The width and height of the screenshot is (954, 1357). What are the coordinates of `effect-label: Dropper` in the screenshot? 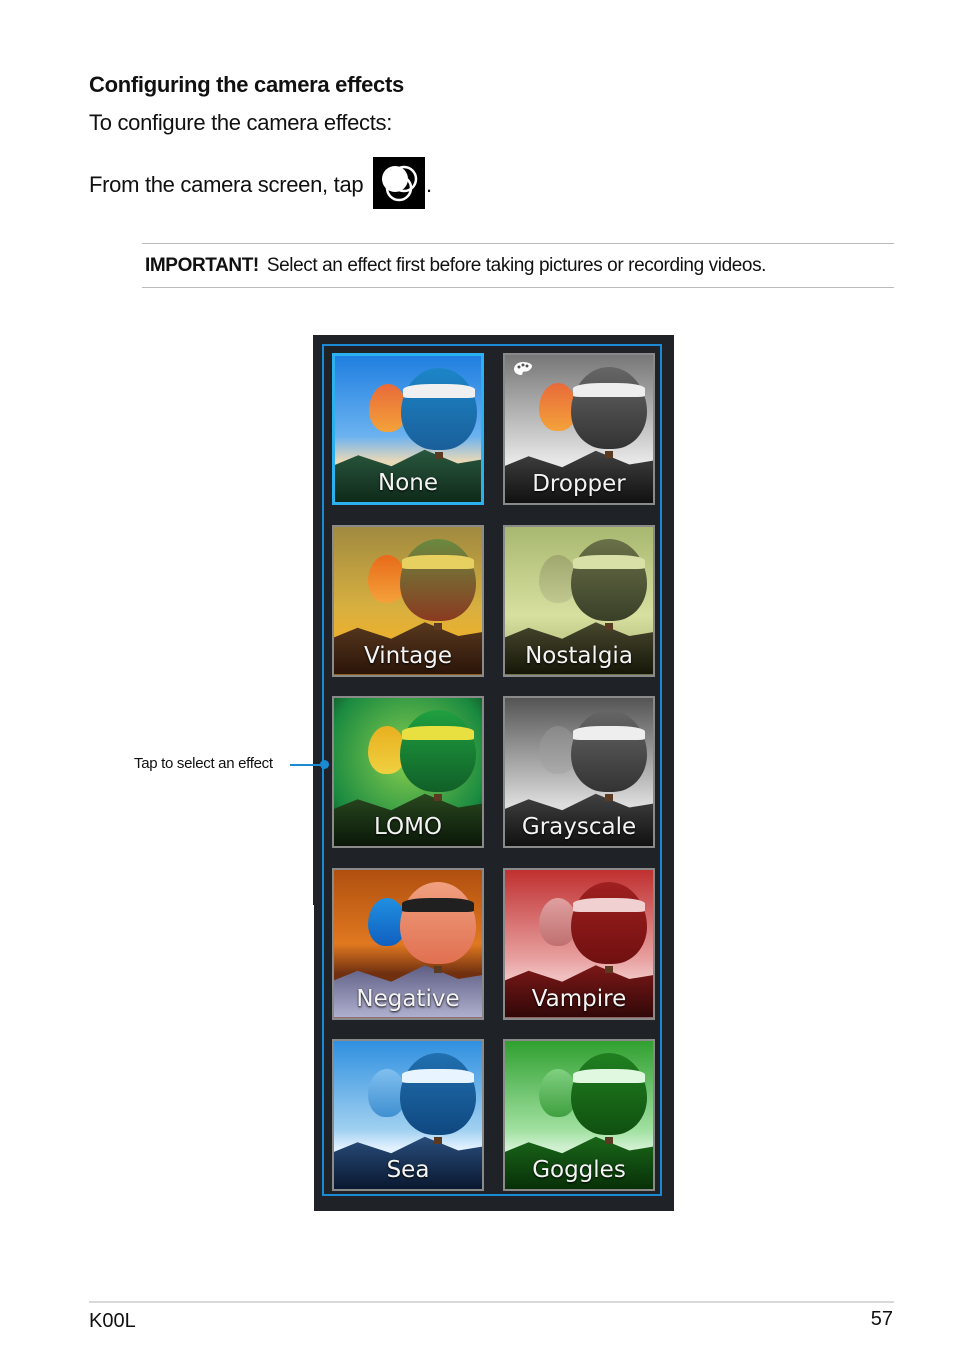 It's located at (579, 484).